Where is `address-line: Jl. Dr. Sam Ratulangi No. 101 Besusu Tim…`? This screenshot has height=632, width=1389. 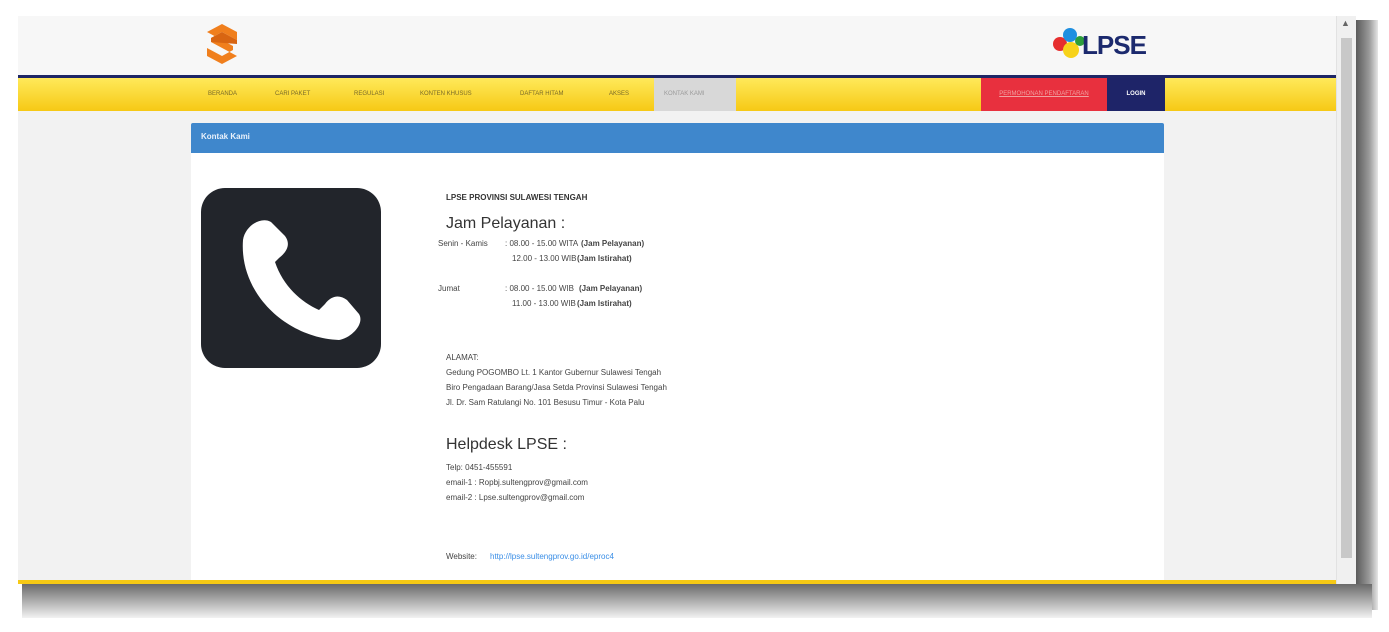 address-line: Jl. Dr. Sam Ratulangi No. 101 Besusu Tim… is located at coordinates (545, 402).